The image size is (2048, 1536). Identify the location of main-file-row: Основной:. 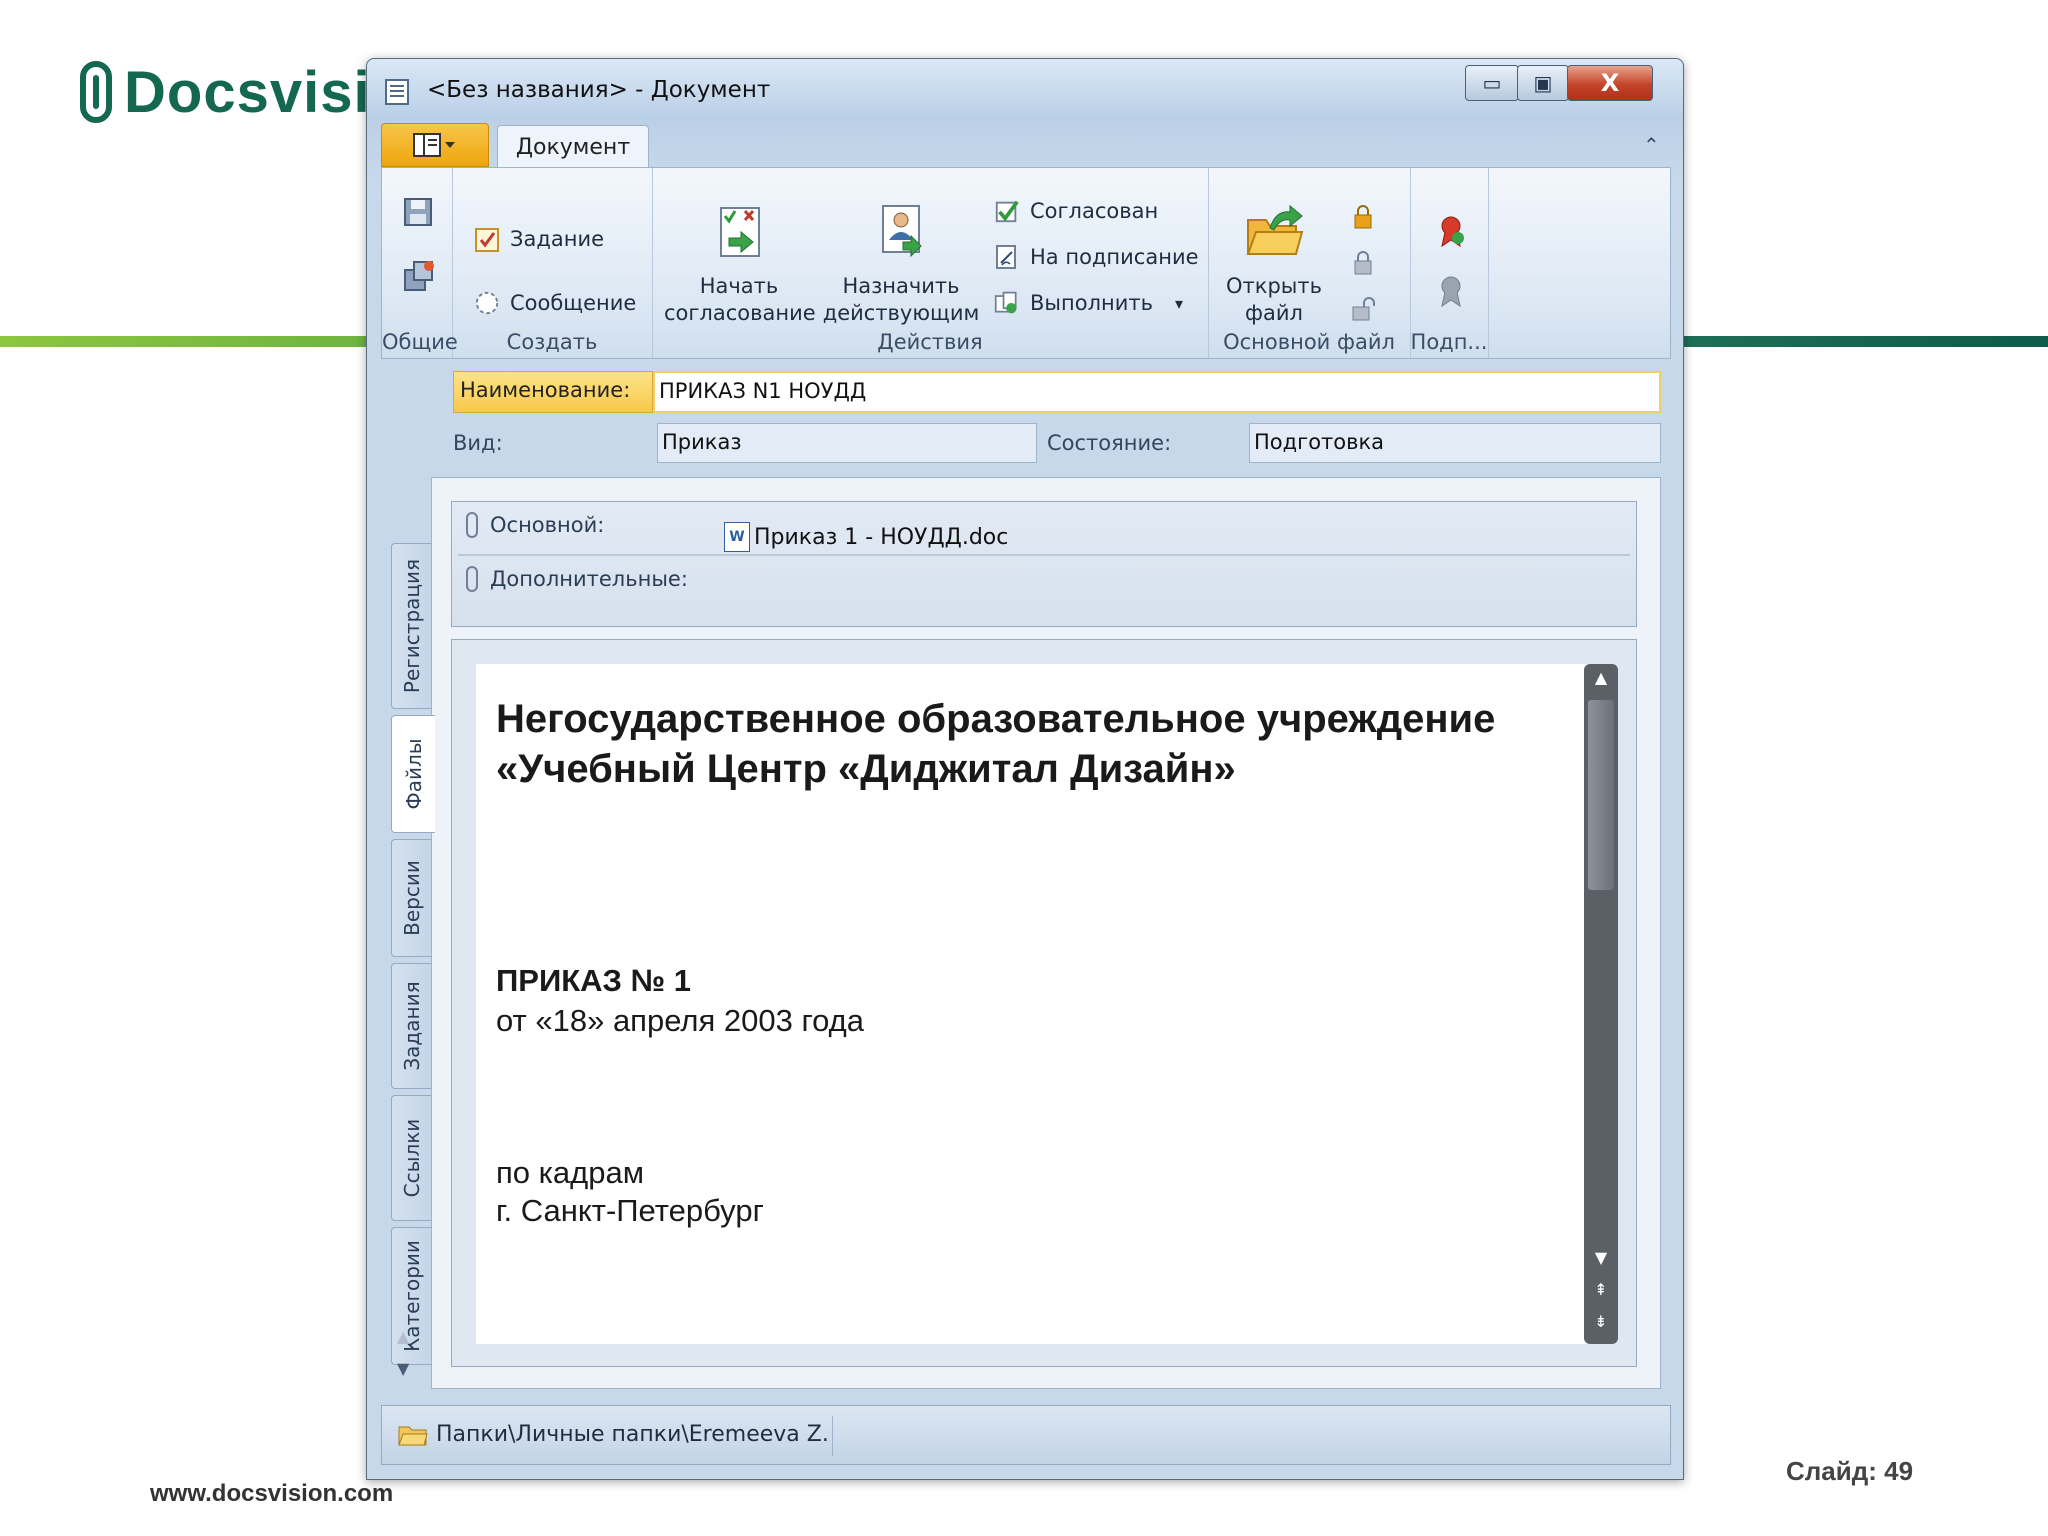
(535, 525).